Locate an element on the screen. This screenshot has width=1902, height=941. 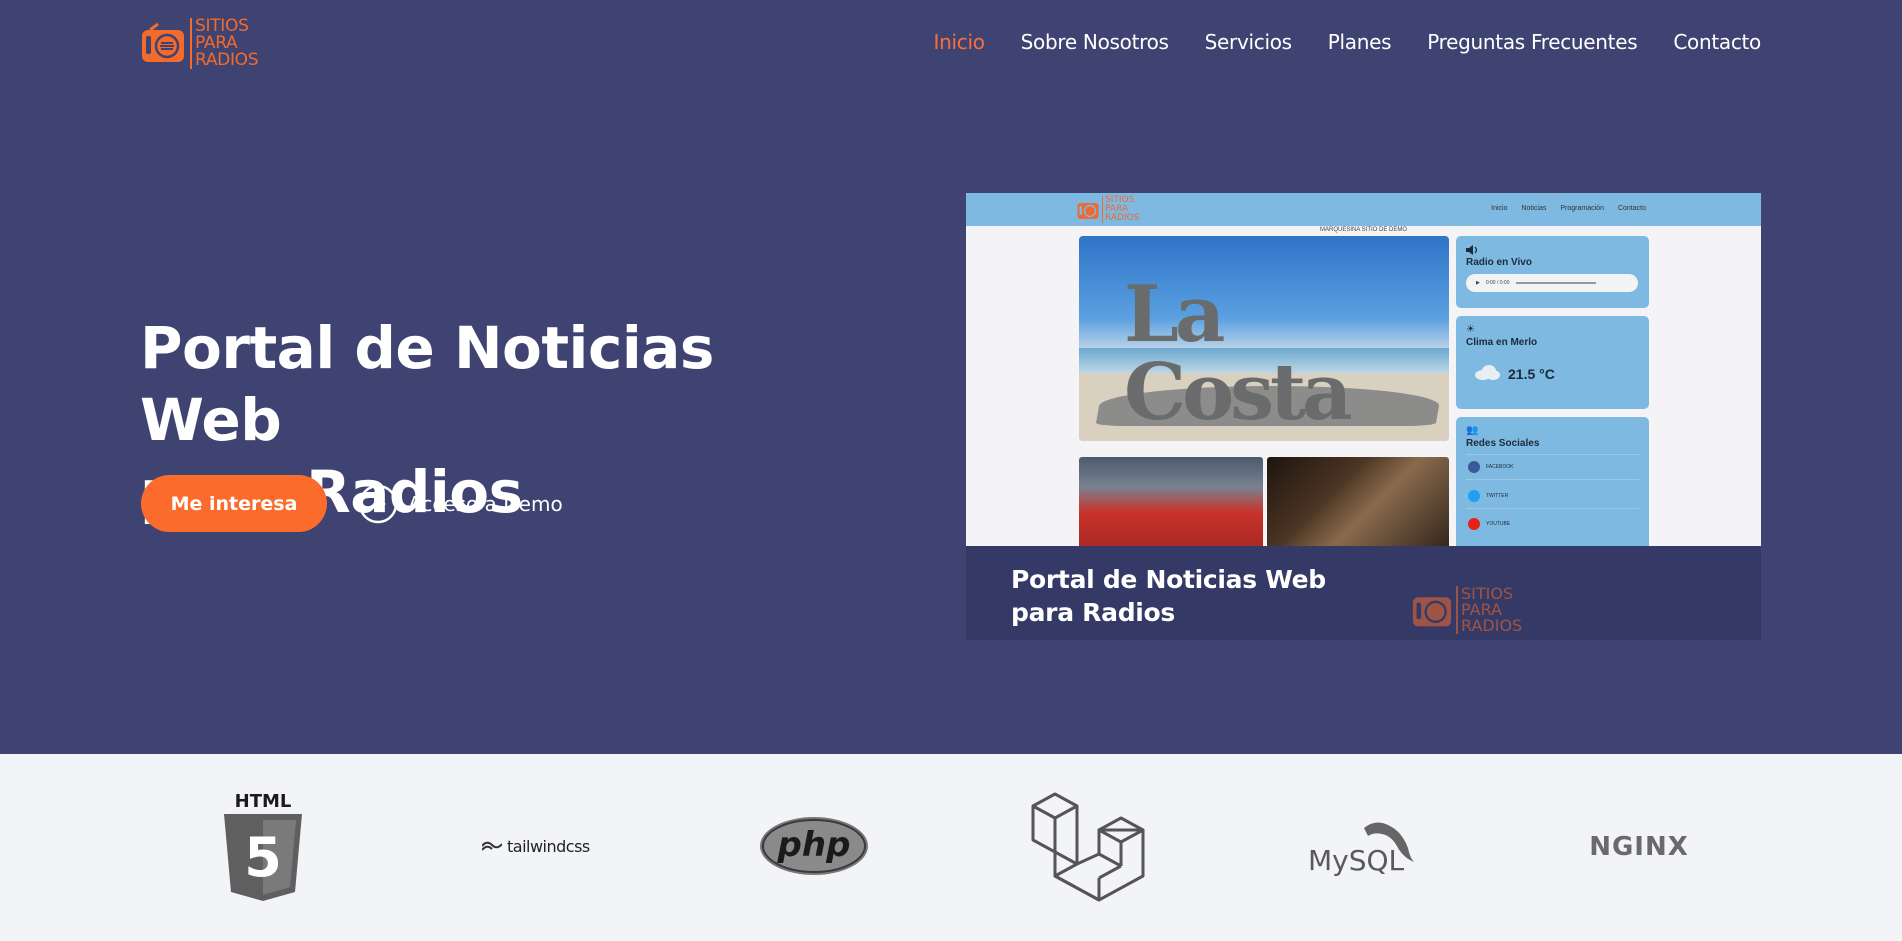
html5-icon: HTML 5 is located at coordinates (263, 846).